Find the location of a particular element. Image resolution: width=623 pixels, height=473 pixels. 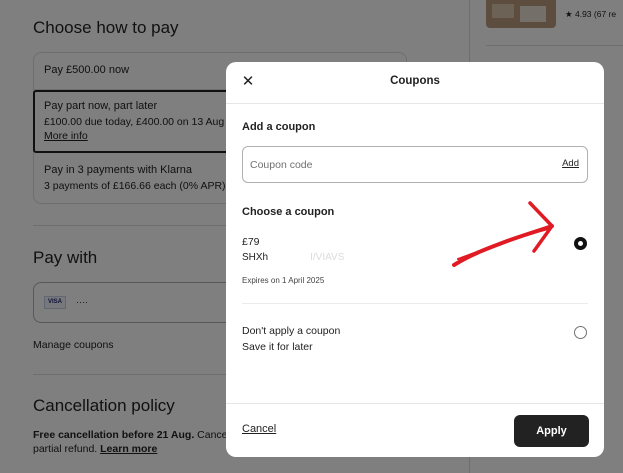

choose-coupon-label: Choose a coupon is located at coordinates (288, 212).